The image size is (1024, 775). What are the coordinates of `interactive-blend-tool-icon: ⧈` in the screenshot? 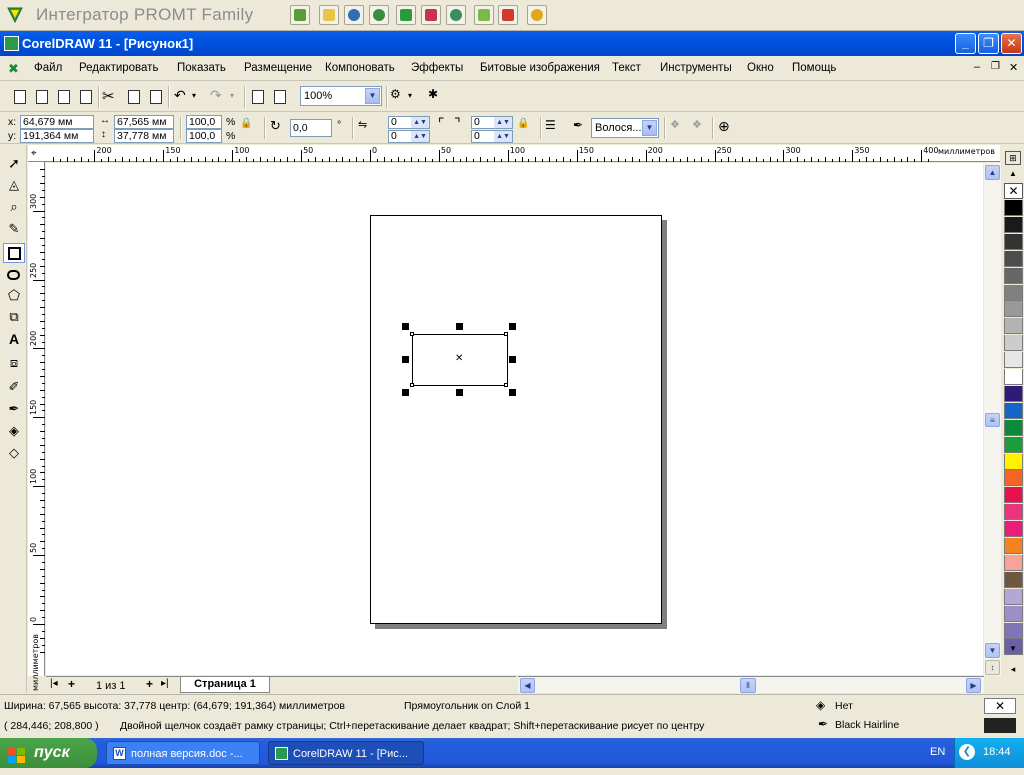 It's located at (14, 365).